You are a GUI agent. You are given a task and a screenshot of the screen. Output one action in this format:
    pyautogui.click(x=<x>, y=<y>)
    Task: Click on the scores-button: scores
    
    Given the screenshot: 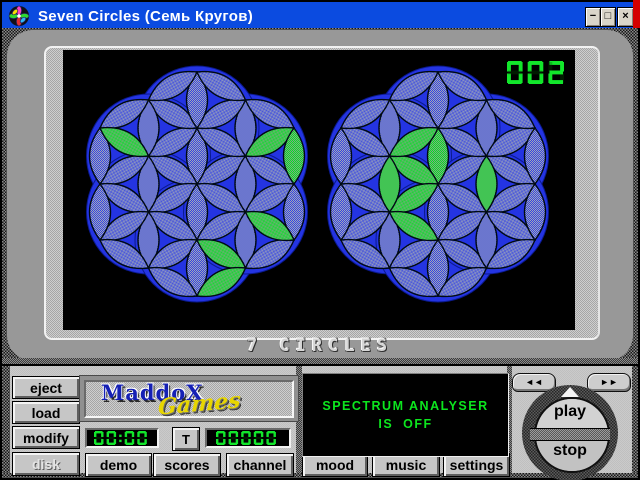 What is the action you would take?
    pyautogui.click(x=187, y=465)
    